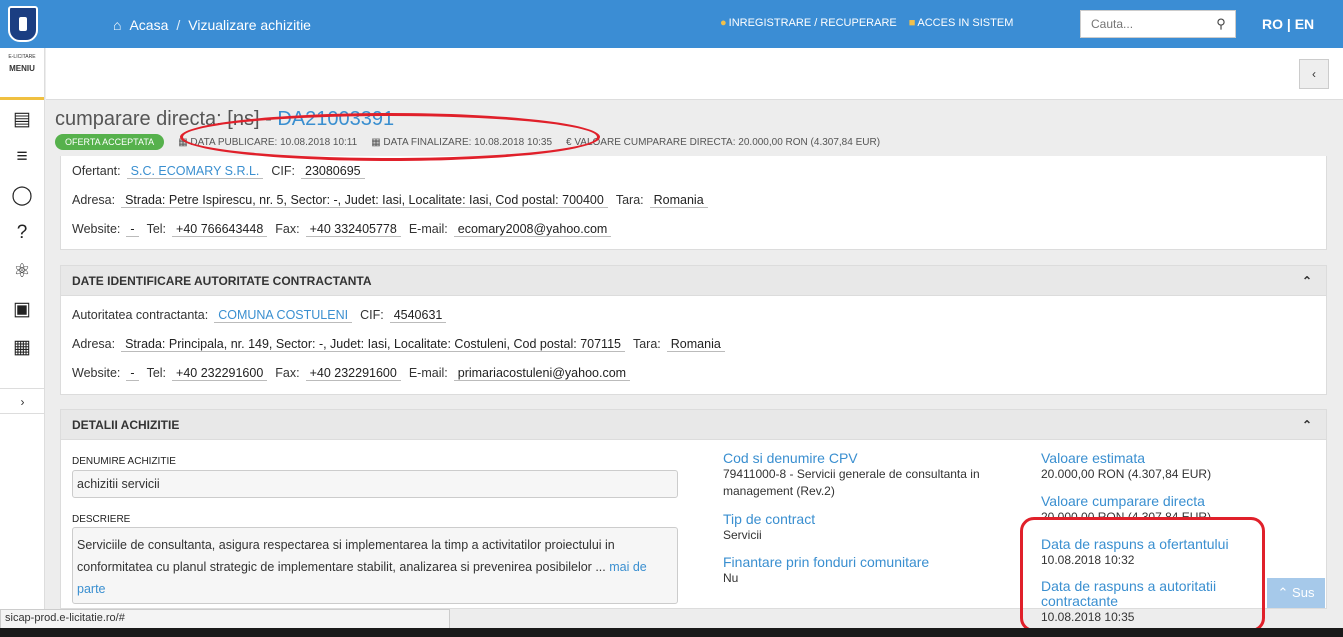  I want to click on breadcrumb-current: Vizualizare achizitie, so click(249, 25).